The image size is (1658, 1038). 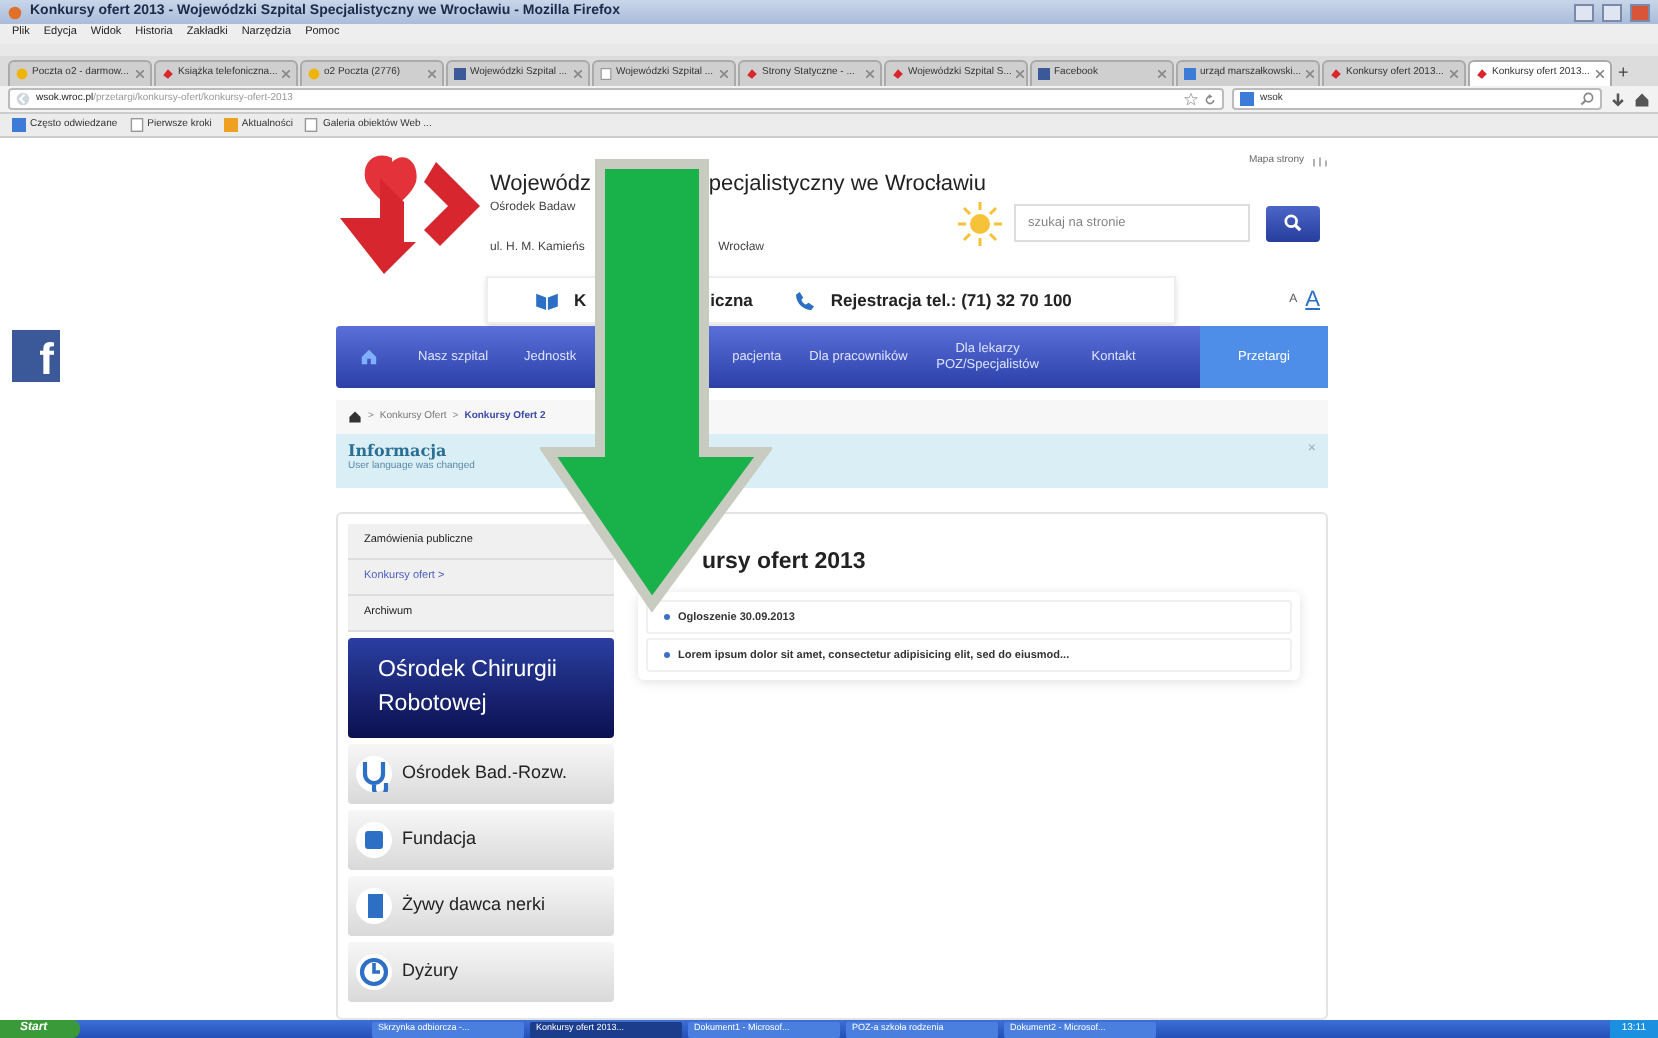 I want to click on folder-icon, so click(x=19, y=125).